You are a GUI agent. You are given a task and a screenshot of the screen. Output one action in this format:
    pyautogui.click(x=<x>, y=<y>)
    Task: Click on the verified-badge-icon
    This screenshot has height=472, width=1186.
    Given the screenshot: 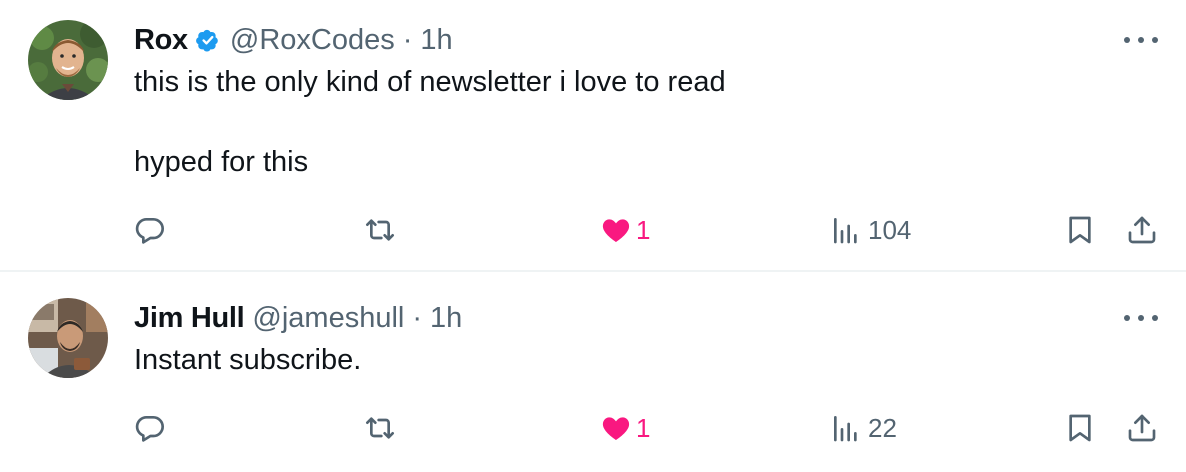 What is the action you would take?
    pyautogui.click(x=208, y=40)
    